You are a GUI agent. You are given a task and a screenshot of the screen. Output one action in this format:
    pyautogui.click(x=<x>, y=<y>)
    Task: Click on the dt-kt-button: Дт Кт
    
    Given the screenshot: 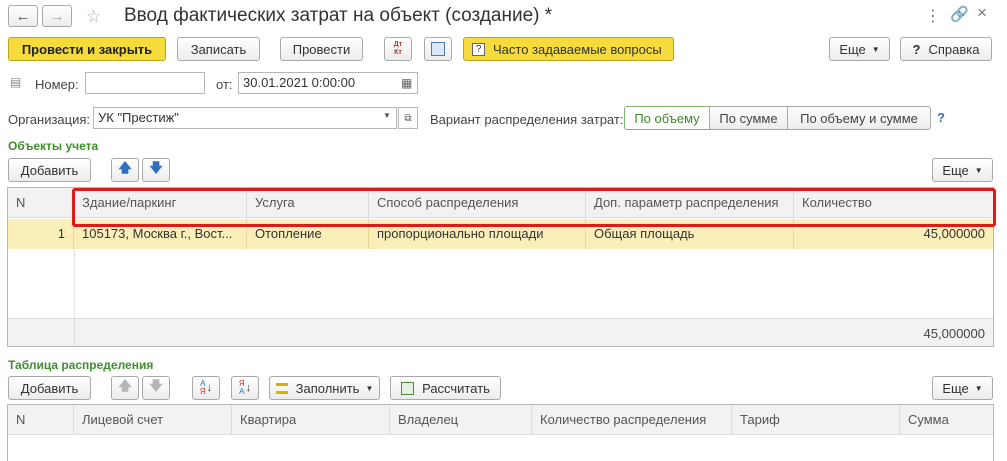 What is the action you would take?
    pyautogui.click(x=398, y=49)
    